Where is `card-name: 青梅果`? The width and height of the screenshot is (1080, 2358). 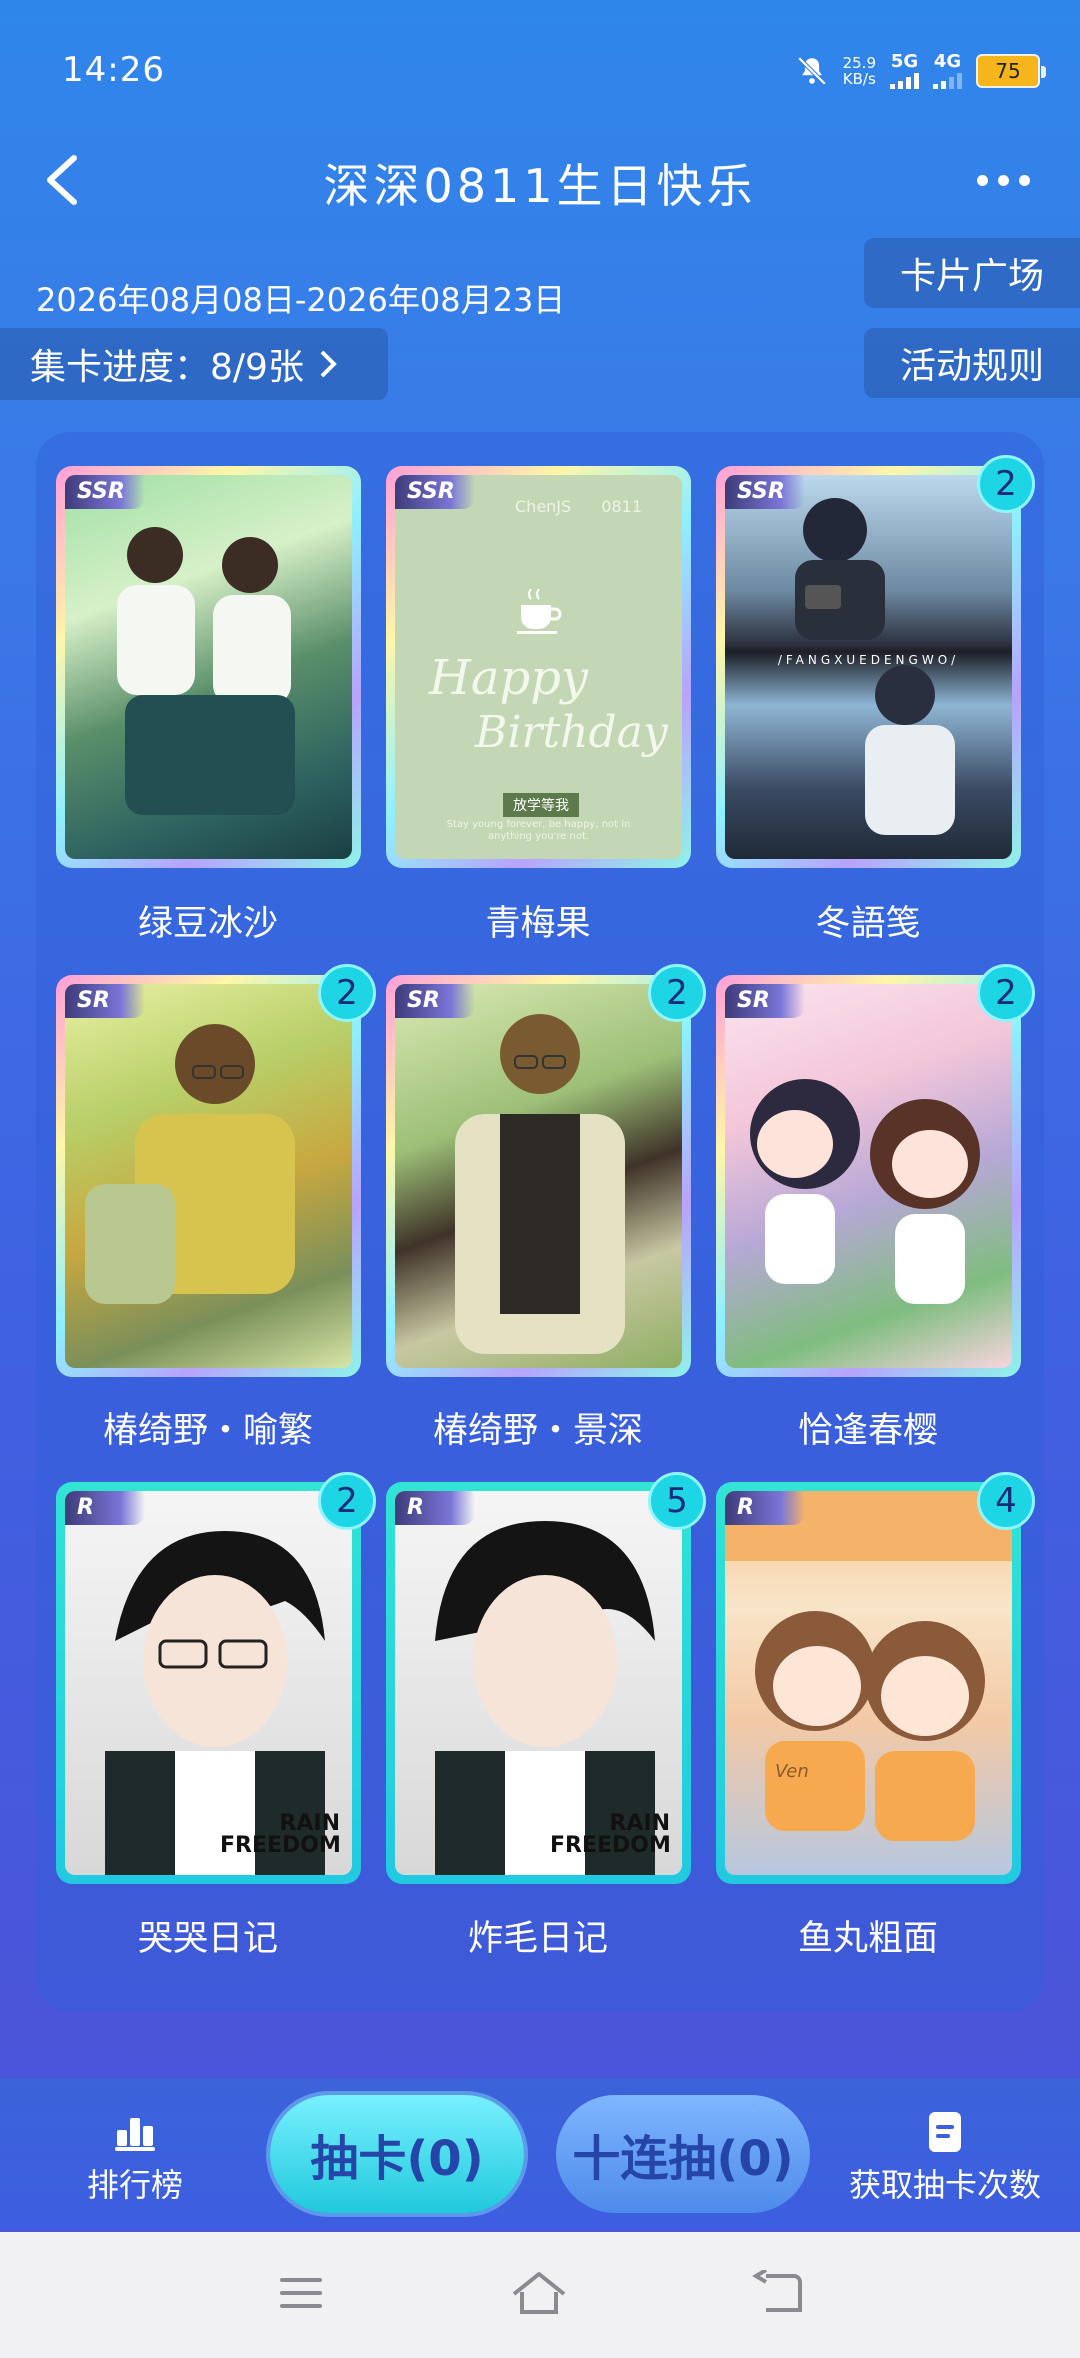 card-name: 青梅果 is located at coordinates (538, 924).